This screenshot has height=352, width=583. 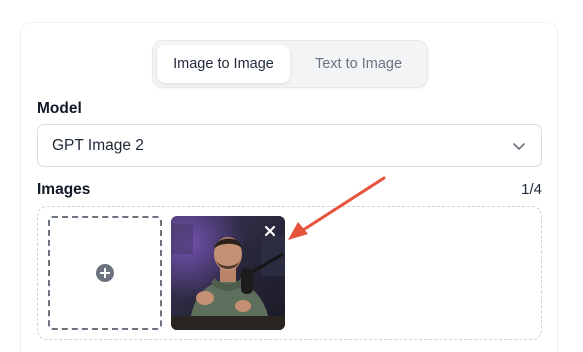 I want to click on mode-tabs: Image to Image Text to Image, so click(x=290, y=64).